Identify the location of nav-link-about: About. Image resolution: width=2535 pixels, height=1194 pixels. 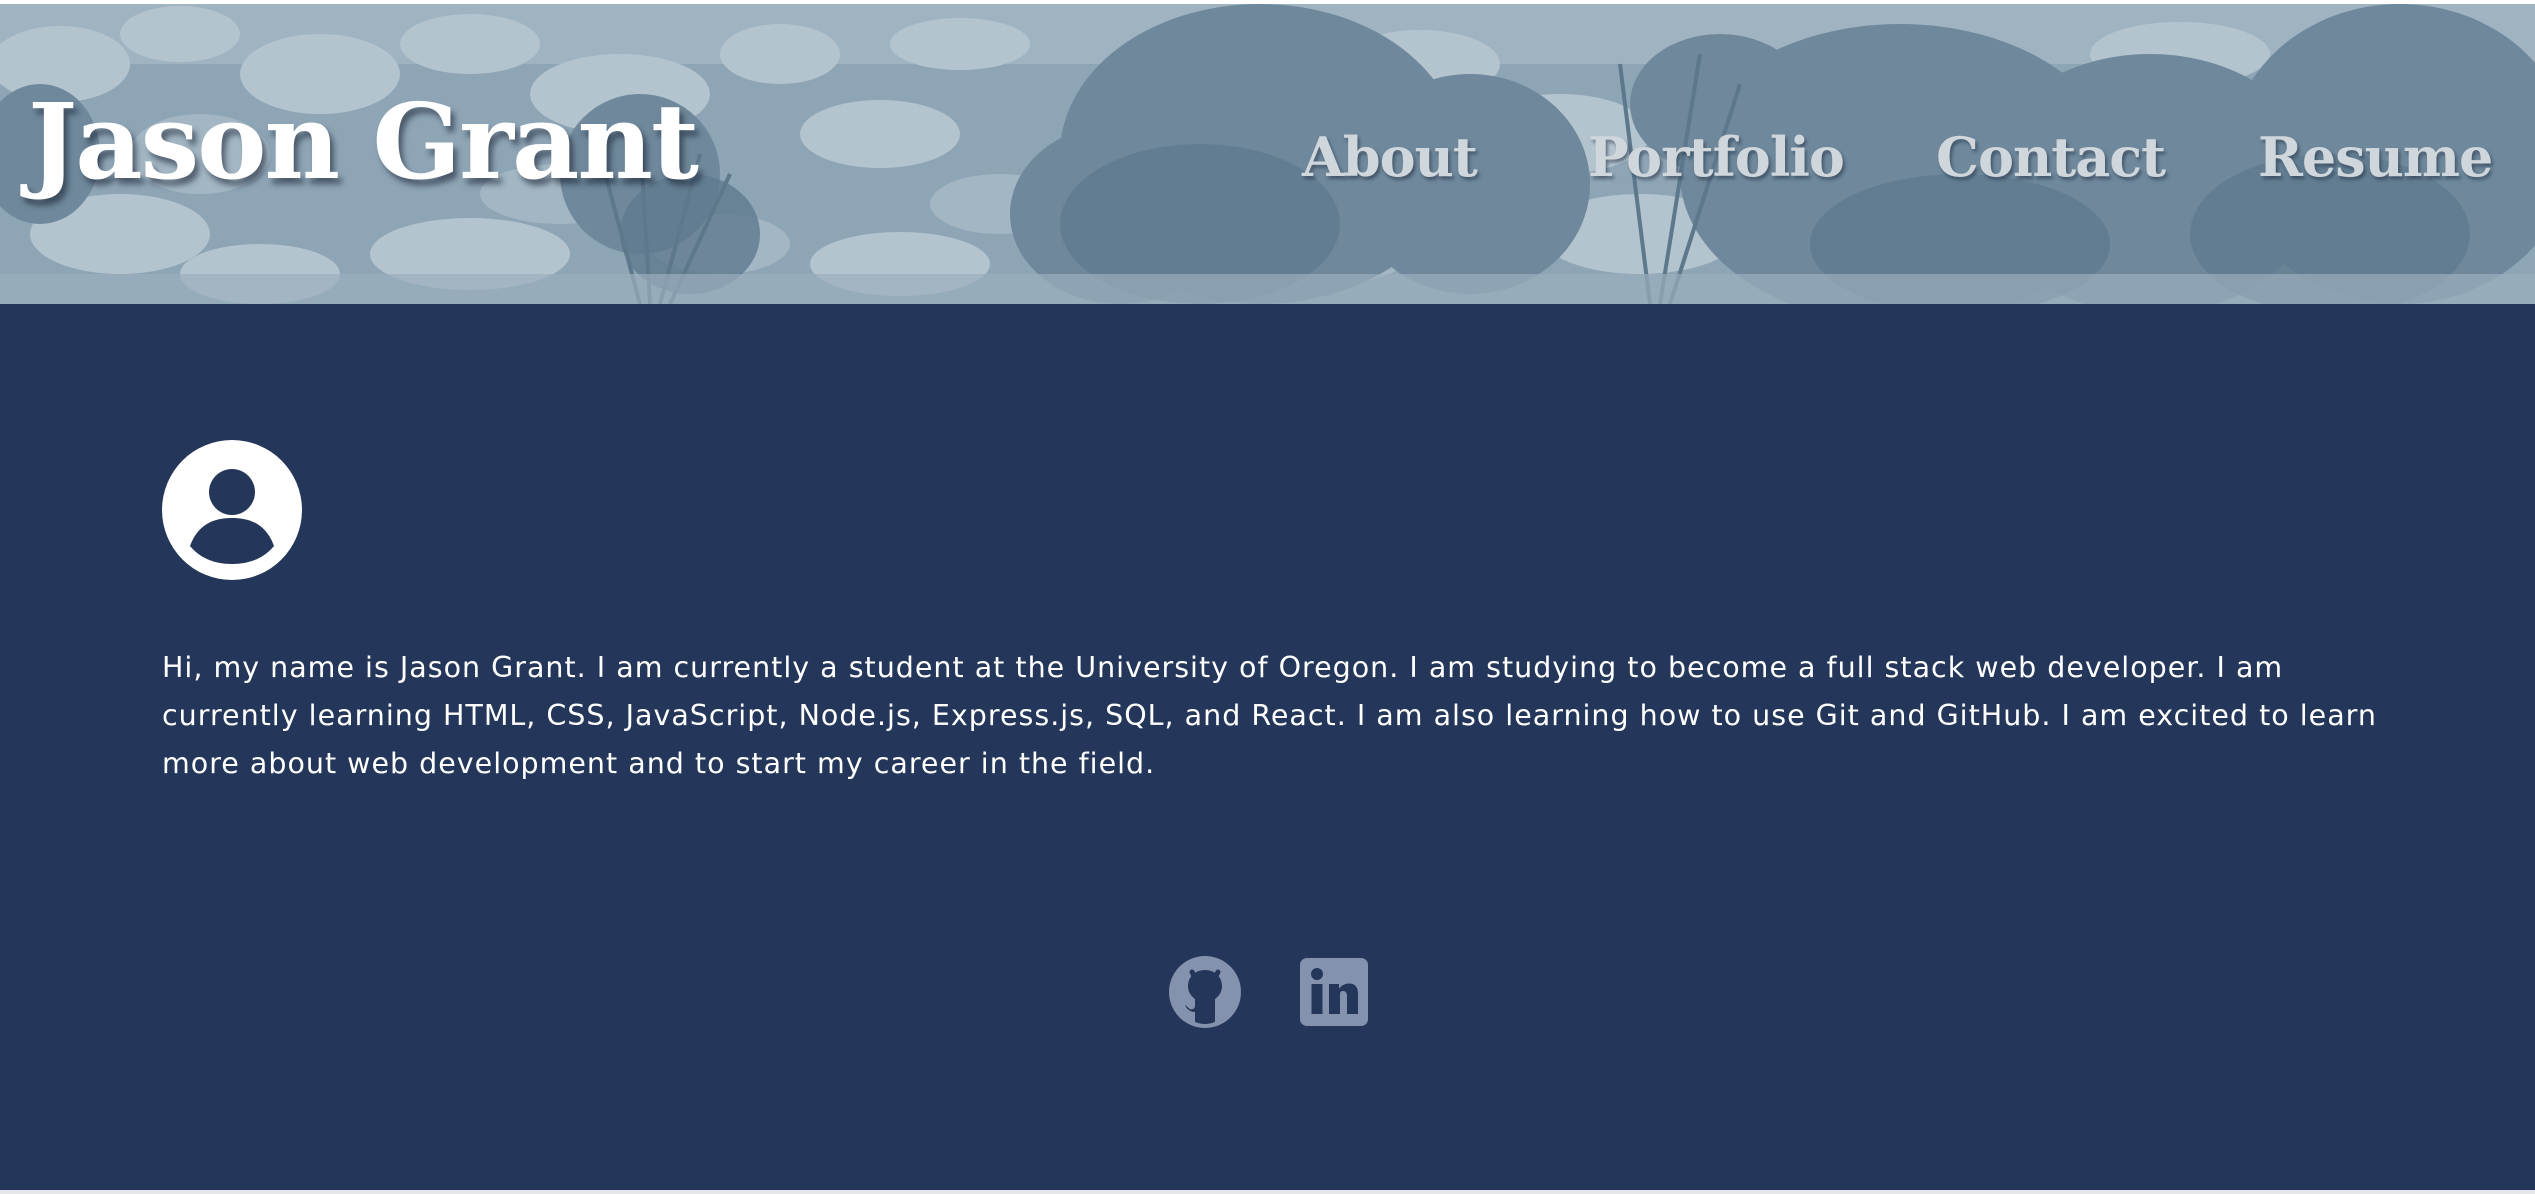
(1390, 157).